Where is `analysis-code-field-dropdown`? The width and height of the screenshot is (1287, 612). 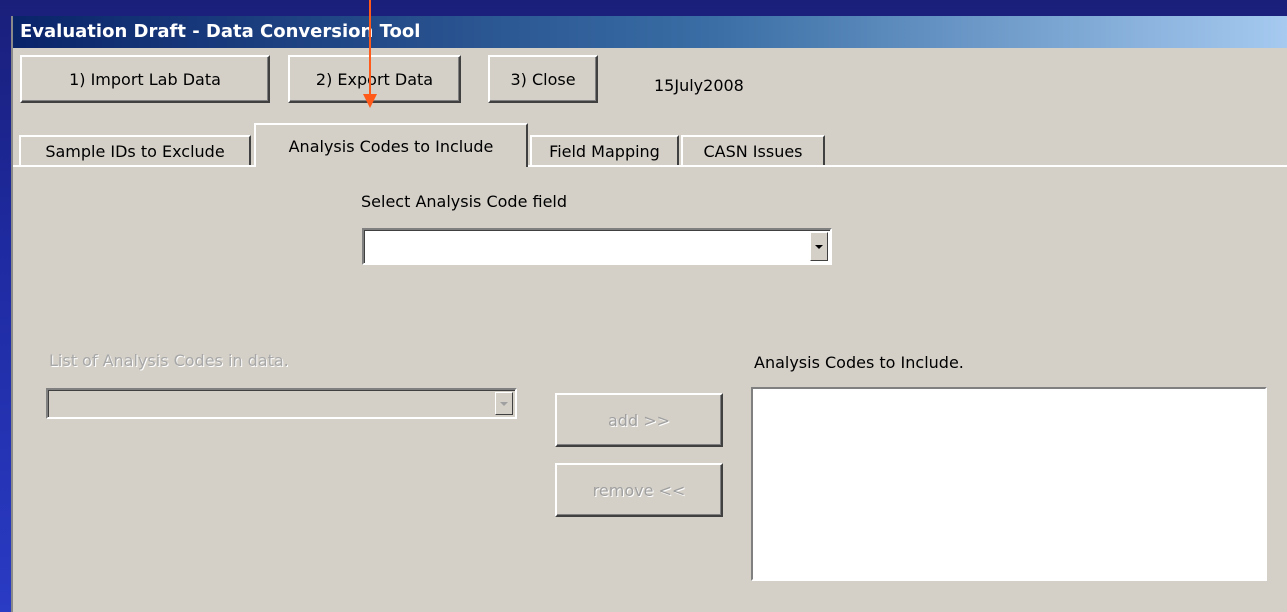 analysis-code-field-dropdown is located at coordinates (597, 246).